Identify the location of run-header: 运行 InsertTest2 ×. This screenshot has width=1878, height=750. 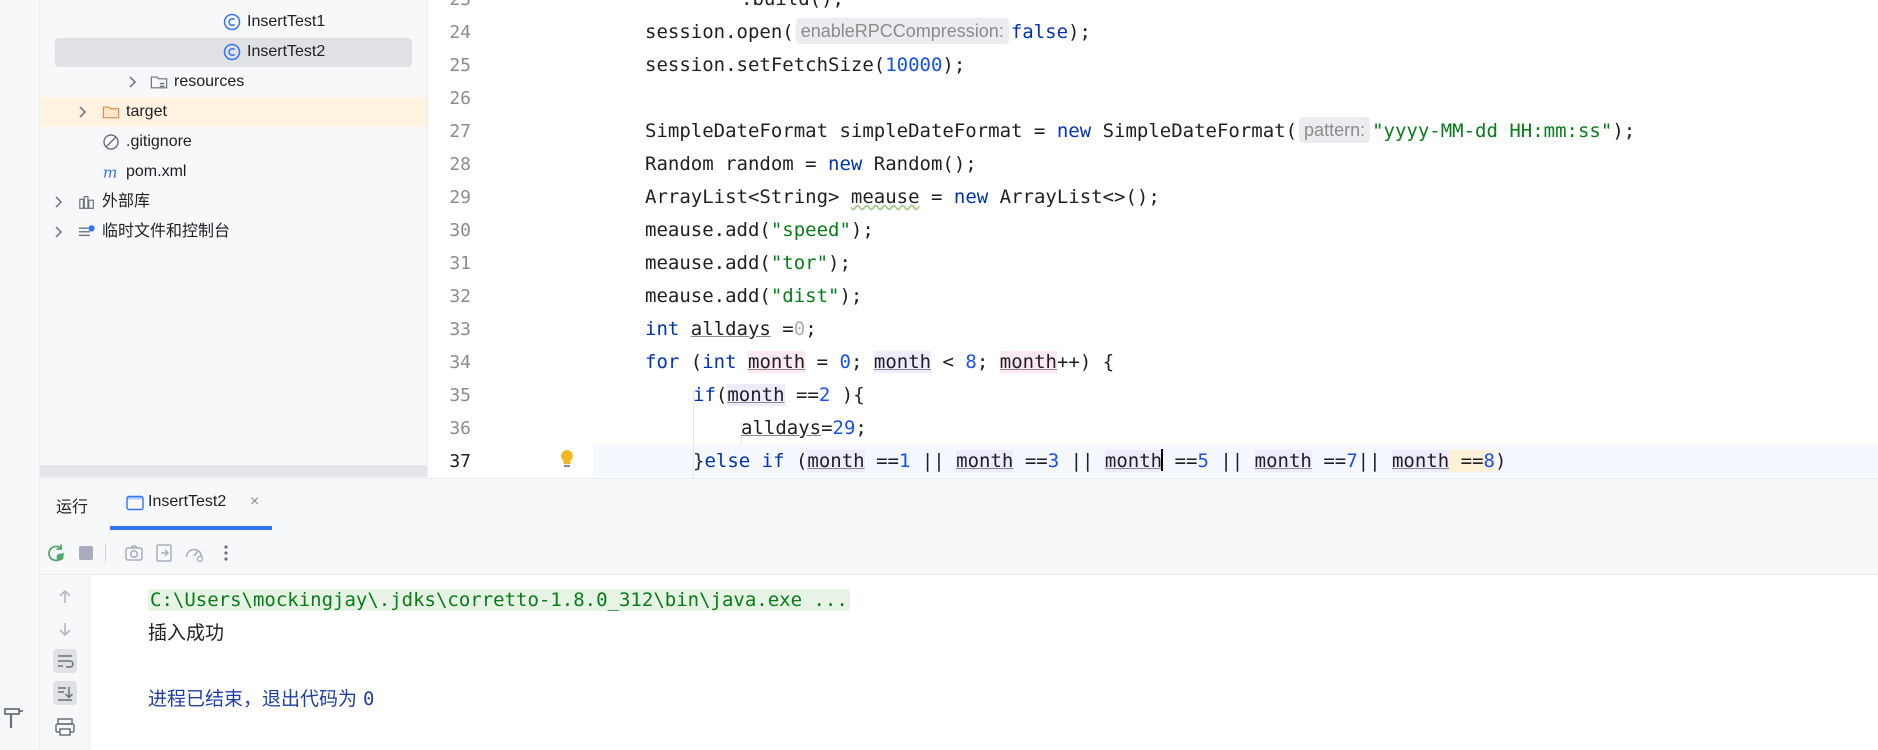
(959, 505).